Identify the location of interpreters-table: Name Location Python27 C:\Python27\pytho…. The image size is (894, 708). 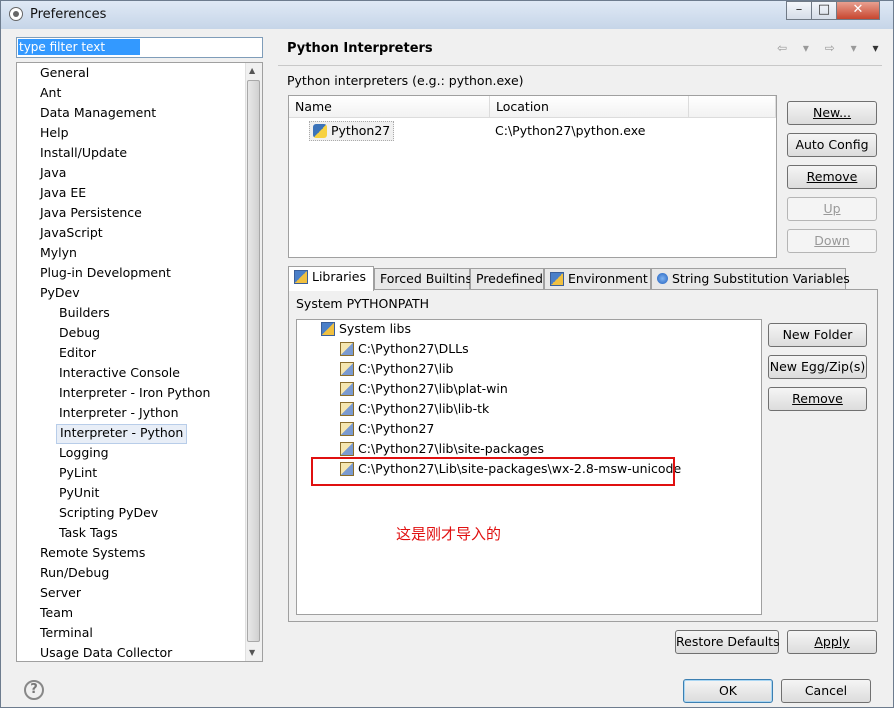
(532, 176).